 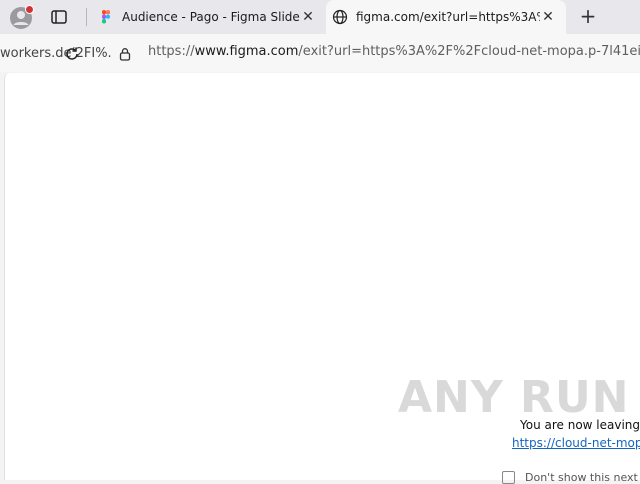 I want to click on profile-avatar, so click(x=21, y=17).